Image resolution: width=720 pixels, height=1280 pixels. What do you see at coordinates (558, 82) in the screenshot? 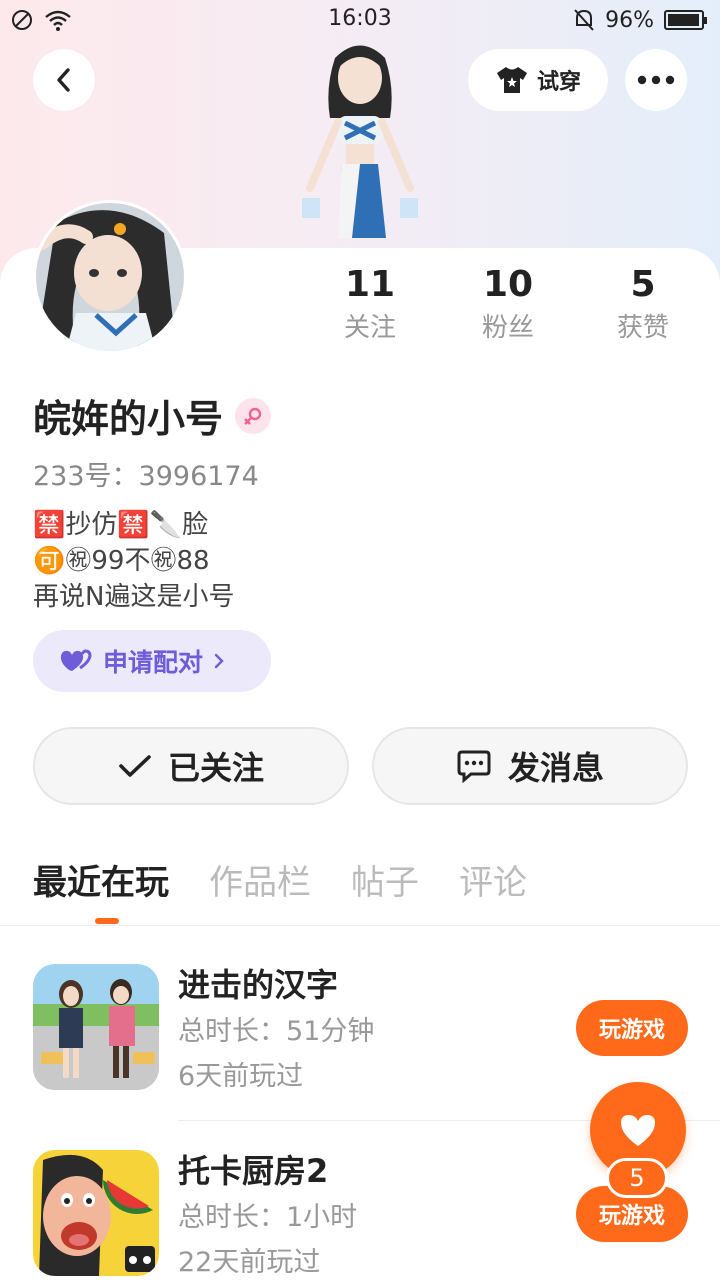
I see `try-on-label: 试穿` at bounding box center [558, 82].